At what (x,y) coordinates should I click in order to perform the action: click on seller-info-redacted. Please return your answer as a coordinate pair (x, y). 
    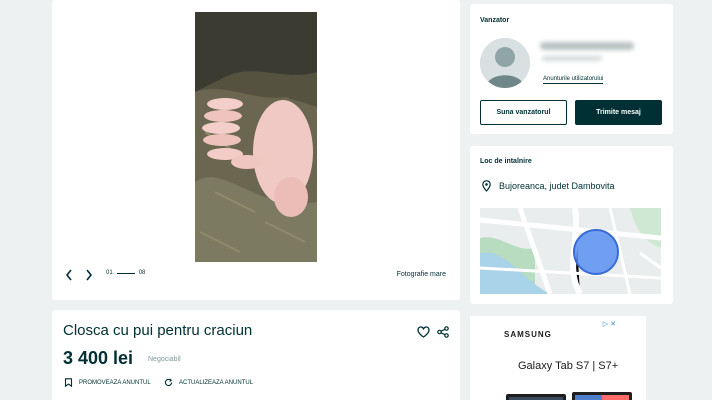
    Looking at the image, I should click on (572, 58).